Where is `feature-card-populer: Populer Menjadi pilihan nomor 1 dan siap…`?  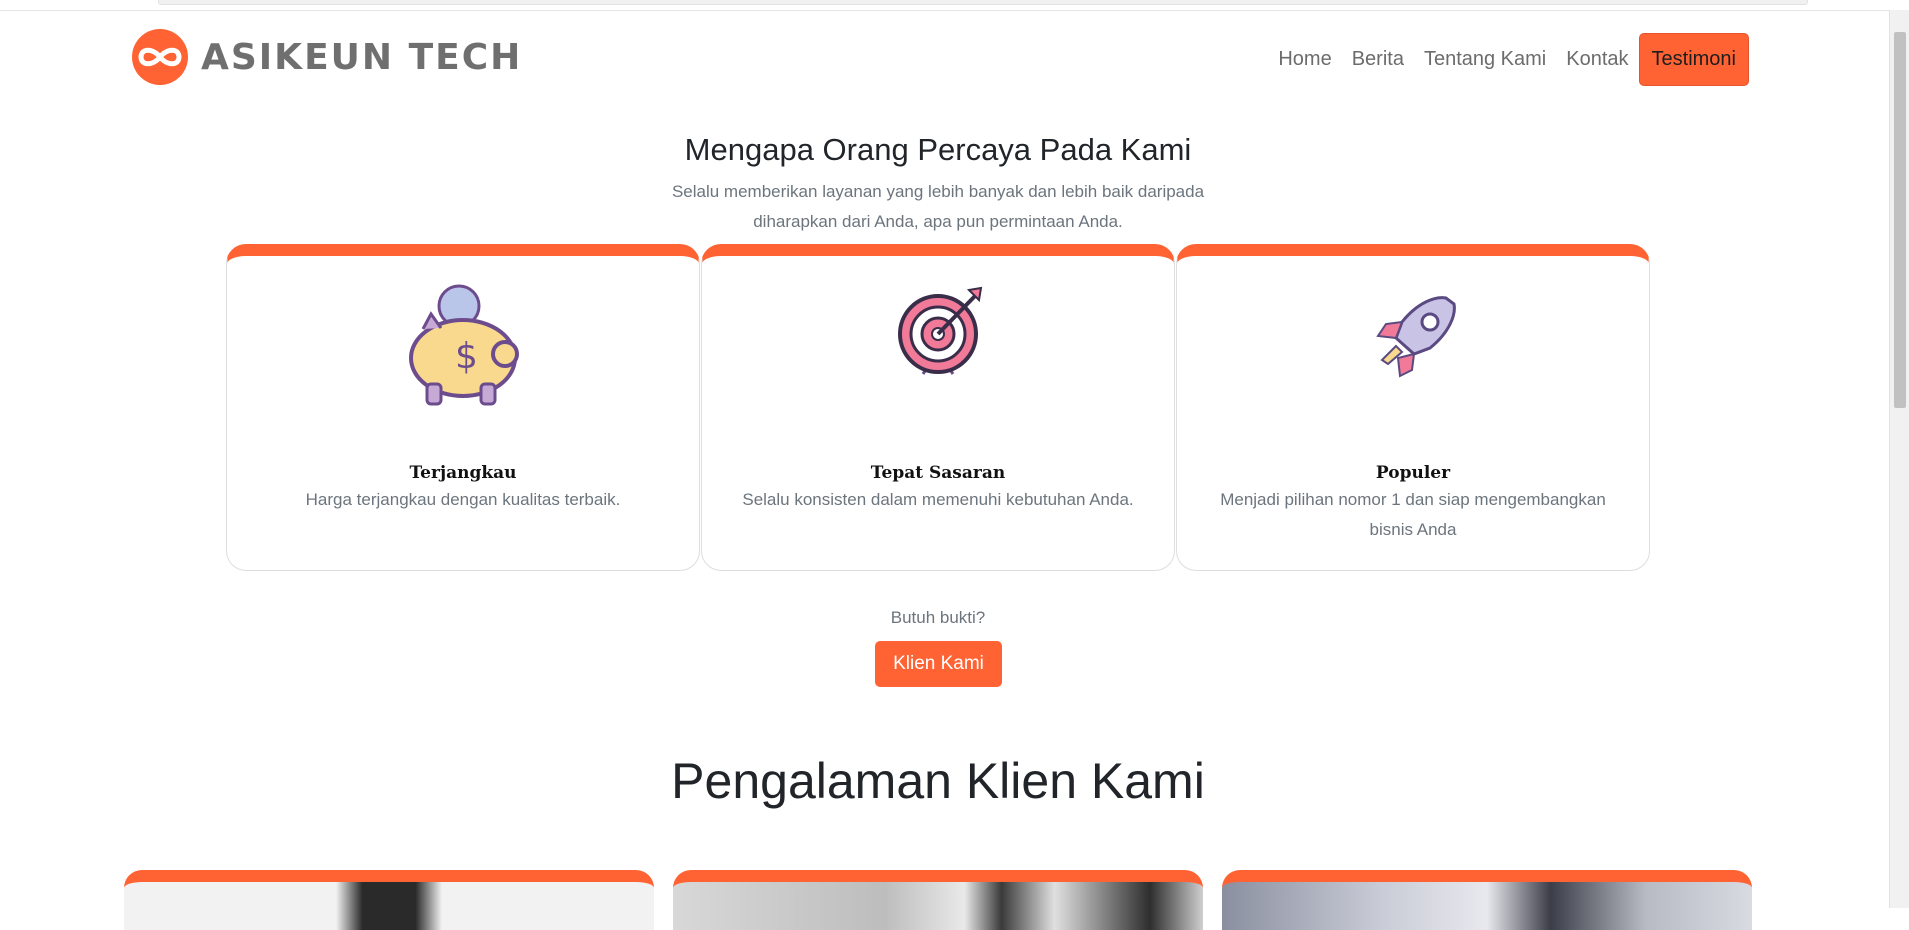 feature-card-populer: Populer Menjadi pilihan nomor 1 dan siap… is located at coordinates (1413, 407).